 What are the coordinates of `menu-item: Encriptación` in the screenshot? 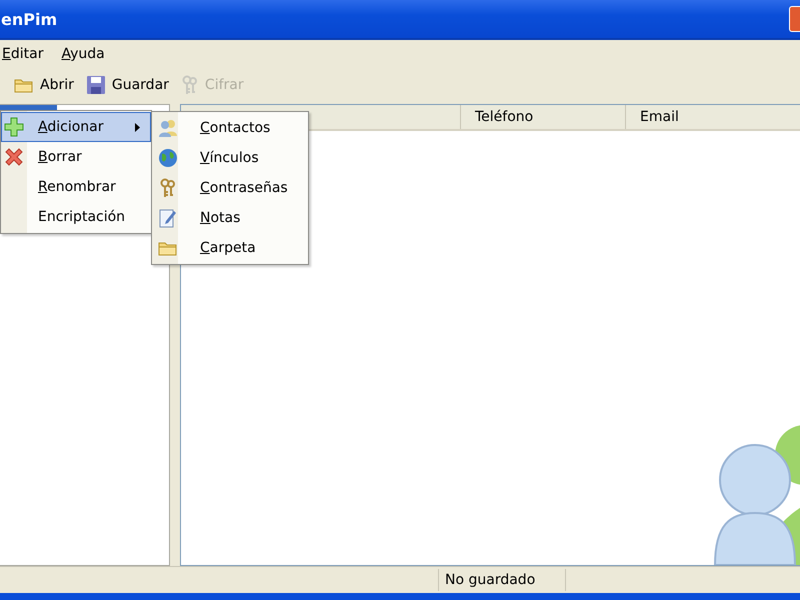 It's located at (76, 217).